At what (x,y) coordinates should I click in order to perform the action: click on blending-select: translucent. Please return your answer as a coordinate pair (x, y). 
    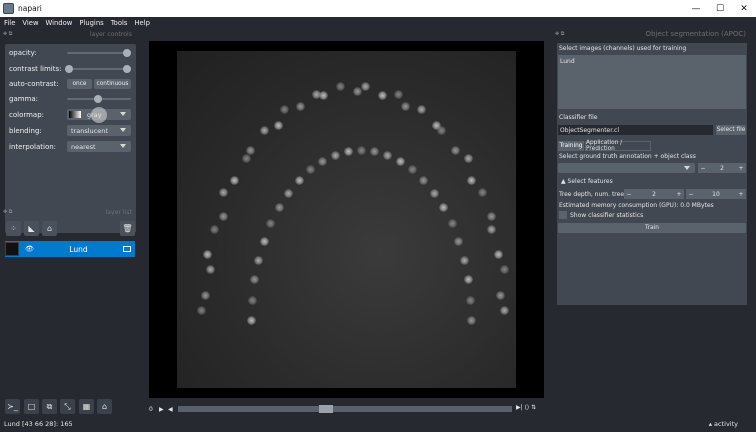
    Looking at the image, I should click on (99, 130).